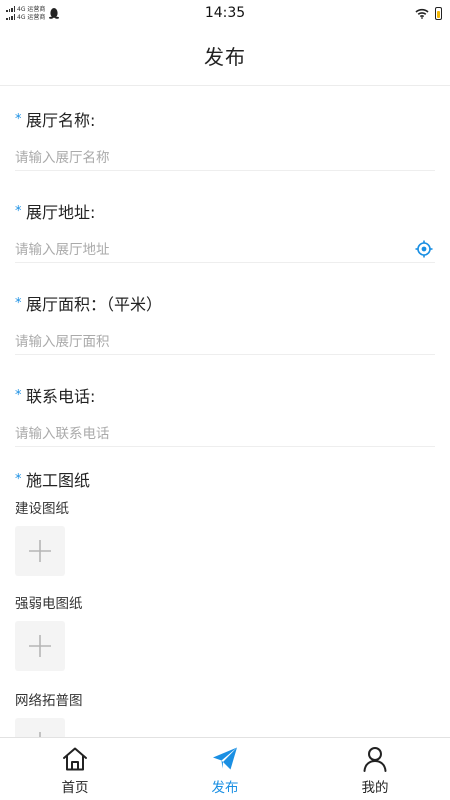  I want to click on hall-name-input, so click(225, 158).